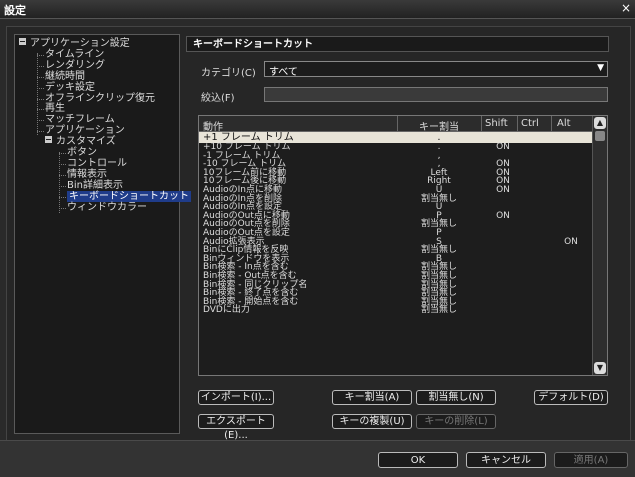  What do you see at coordinates (439, 125) in the screenshot?
I see `col-key: キー割当` at bounding box center [439, 125].